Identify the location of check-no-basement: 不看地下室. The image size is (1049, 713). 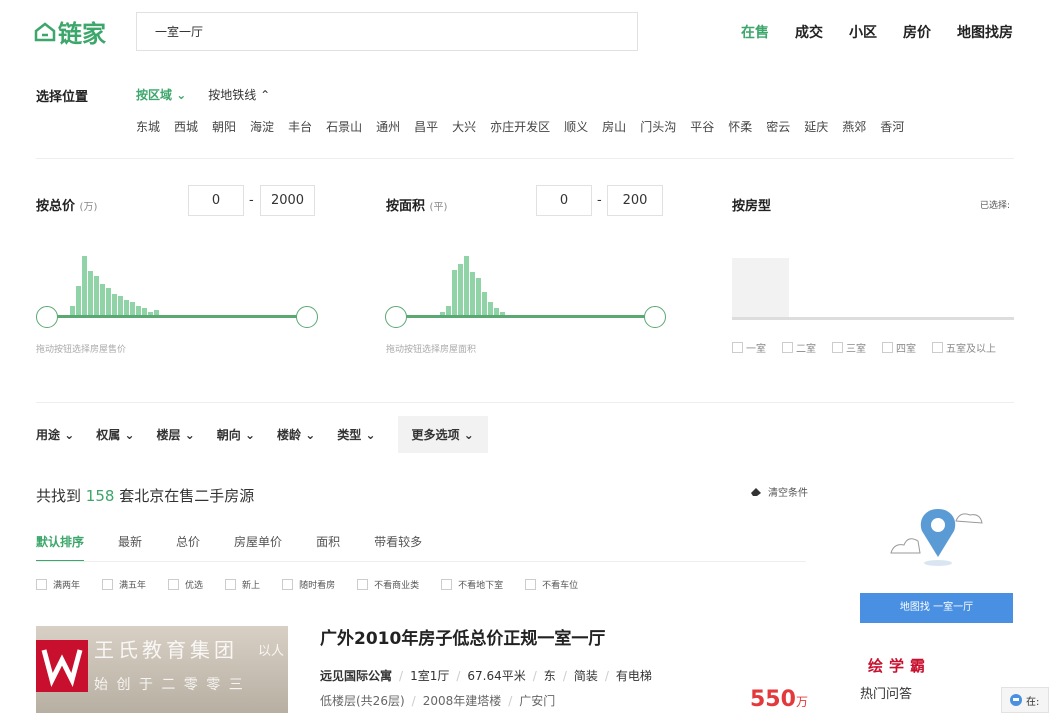
(472, 584).